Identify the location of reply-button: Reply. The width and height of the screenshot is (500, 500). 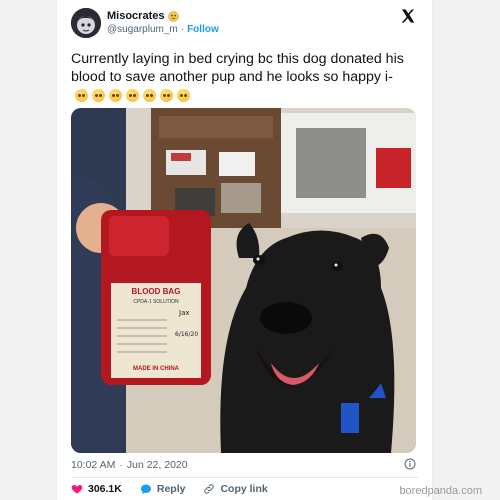
(163, 489).